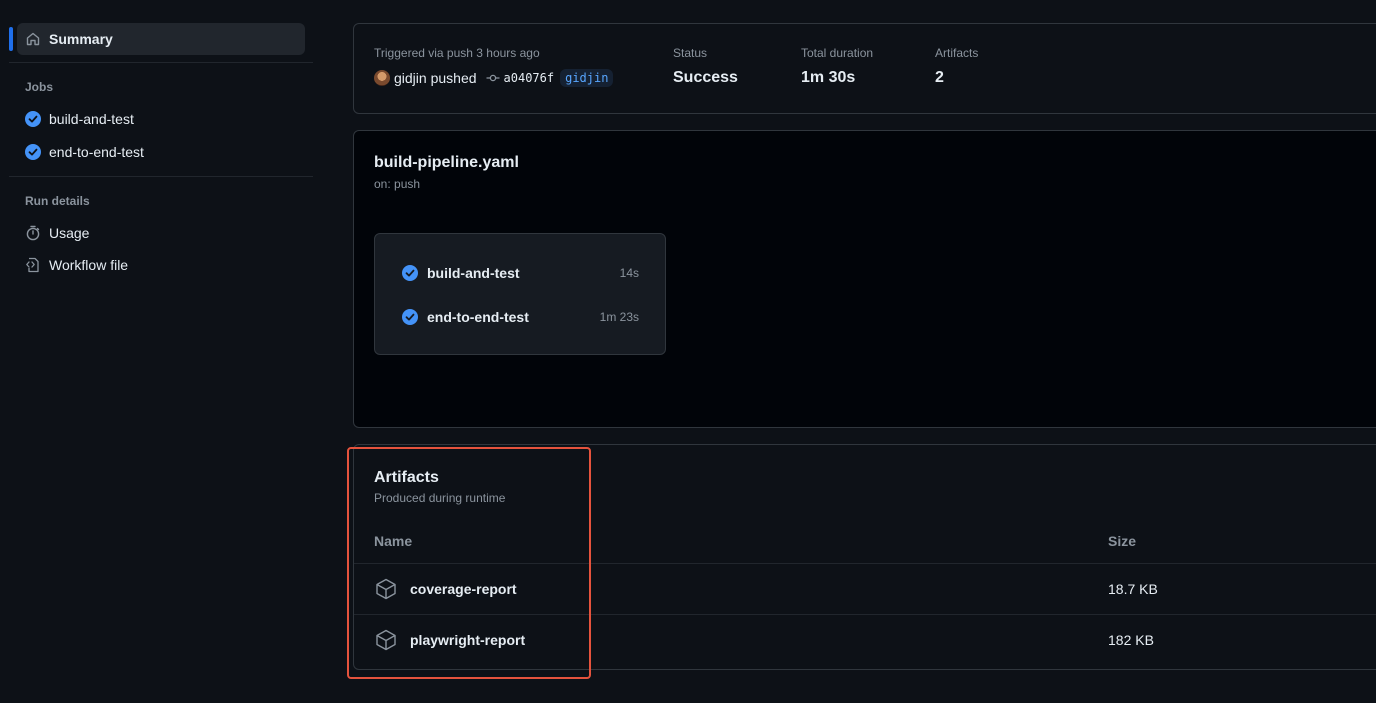  Describe the element at coordinates (690, 53) in the screenshot. I see `status-label: Status` at that location.